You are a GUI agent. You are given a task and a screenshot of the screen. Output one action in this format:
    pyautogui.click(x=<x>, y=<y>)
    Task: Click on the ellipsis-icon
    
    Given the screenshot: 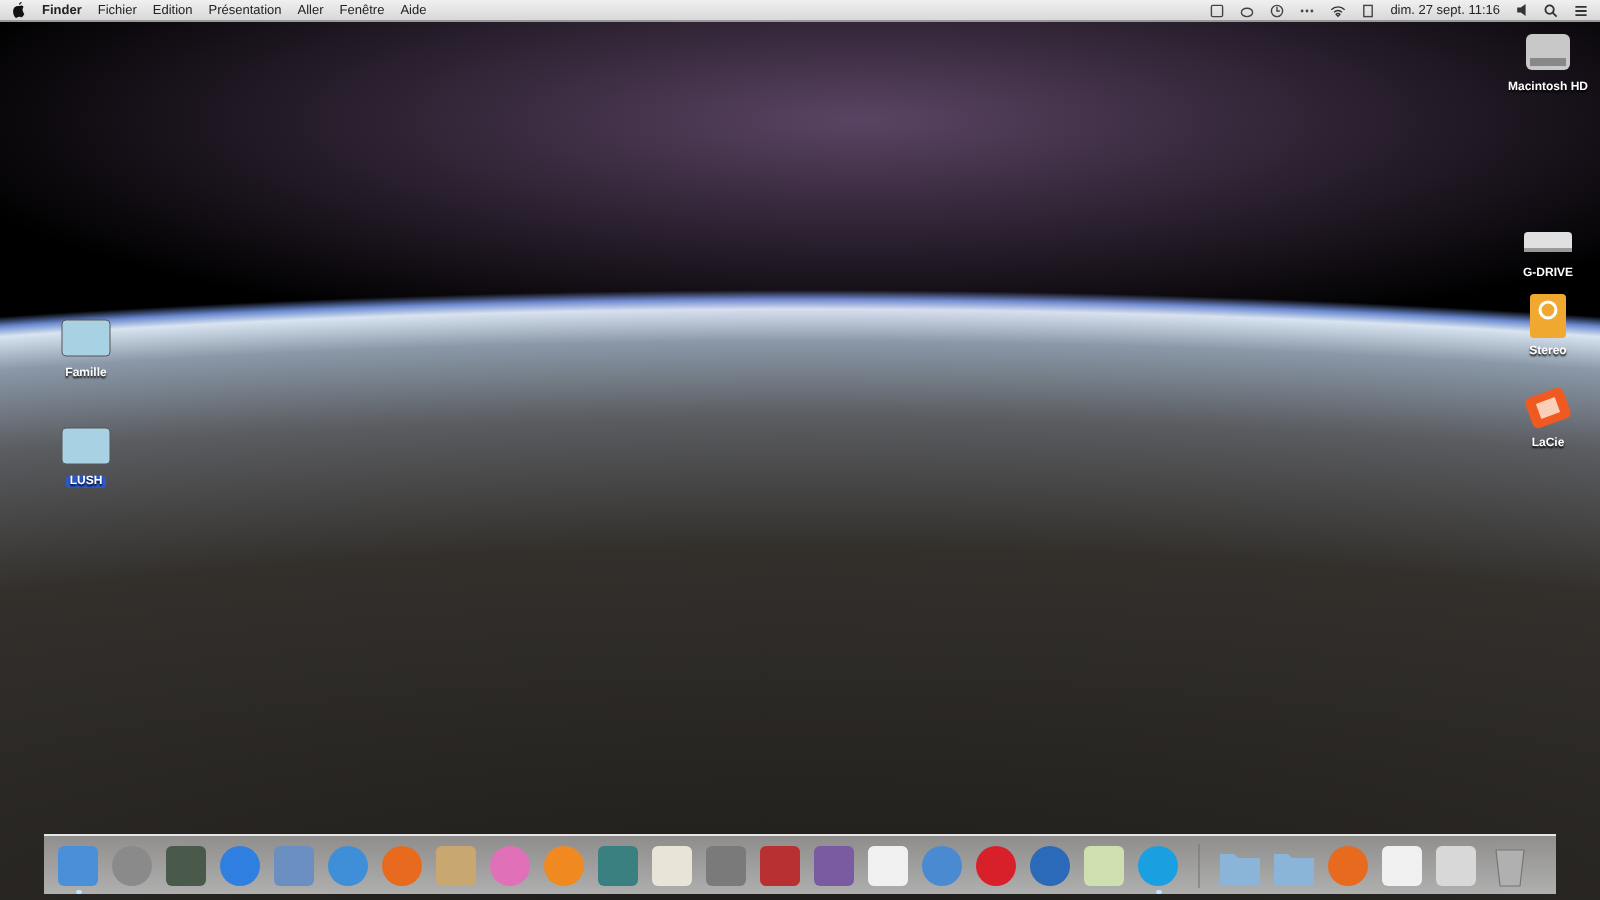 What is the action you would take?
    pyautogui.click(x=1307, y=10)
    